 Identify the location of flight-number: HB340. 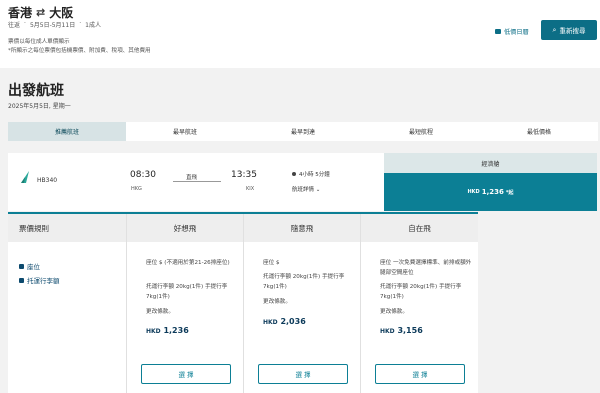
(47, 180).